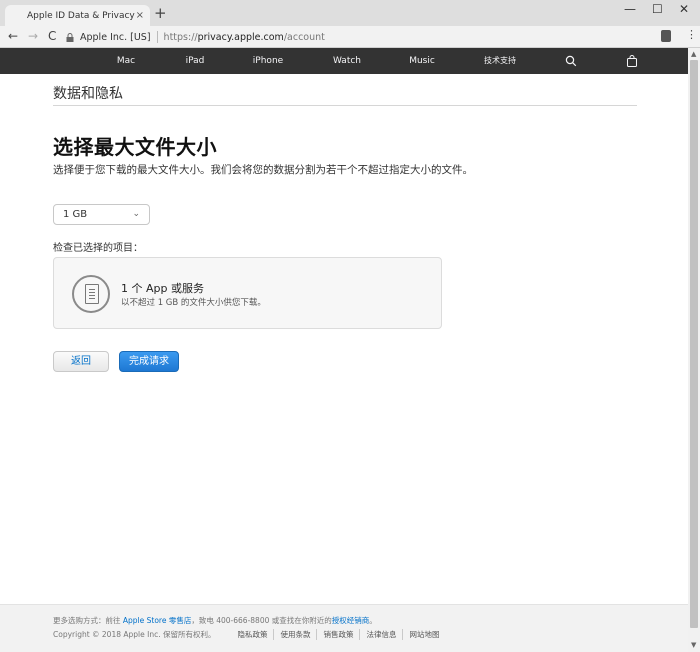 This screenshot has height=652, width=700. Describe the element at coordinates (304, 37) in the screenshot. I see `url-path: /account` at that location.